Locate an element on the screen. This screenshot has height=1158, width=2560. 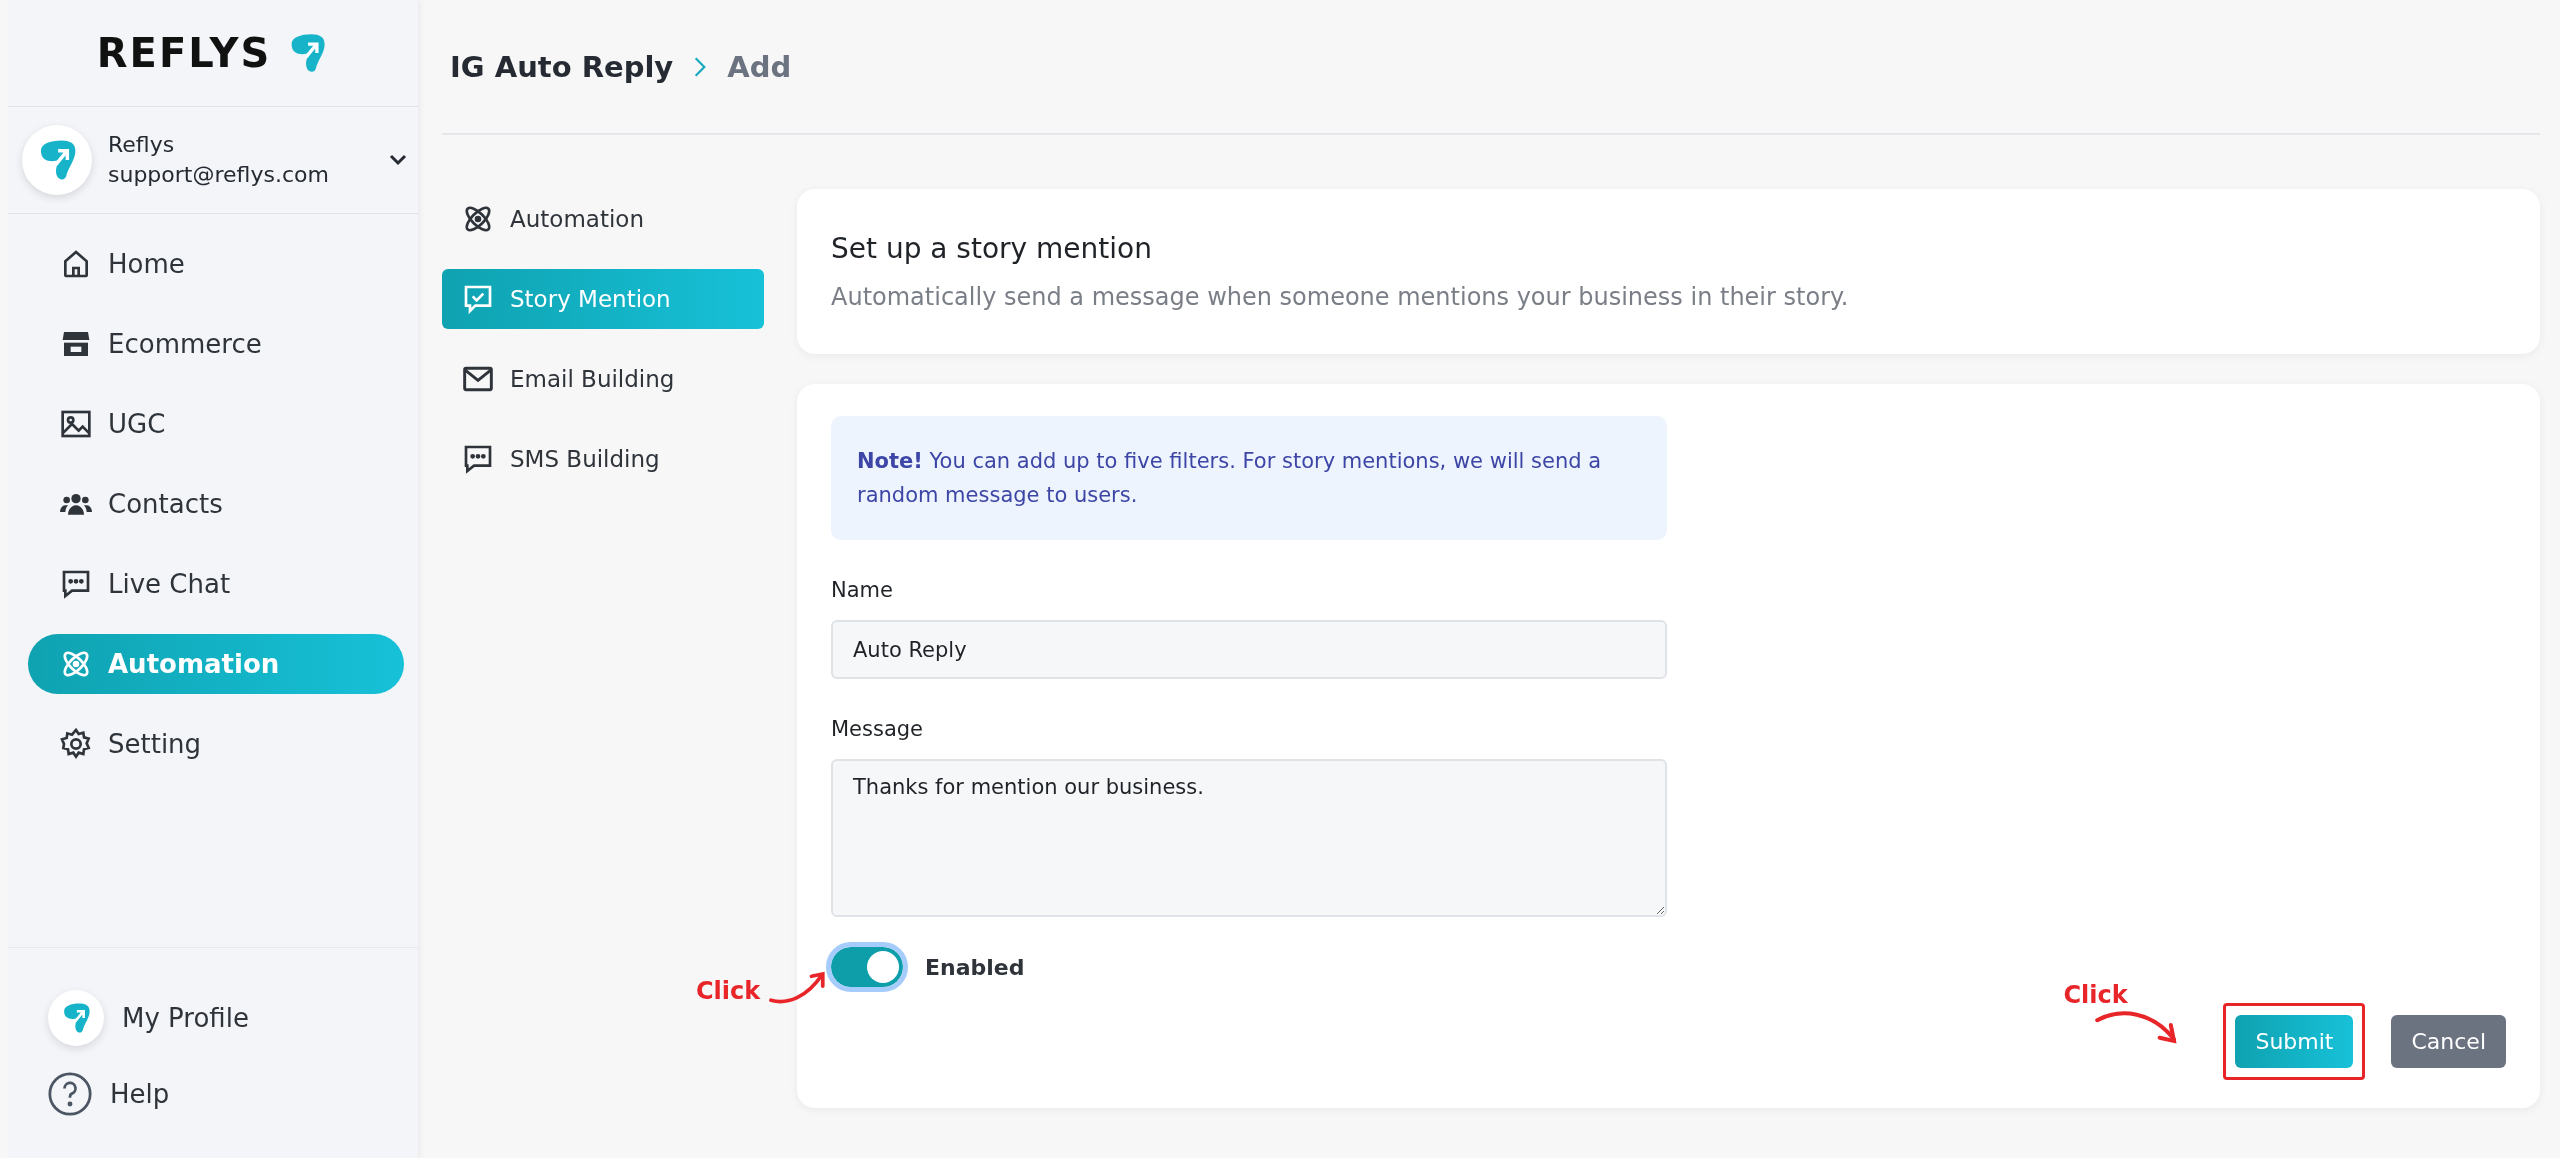
subnav-item: SMS Building is located at coordinates (603, 459).